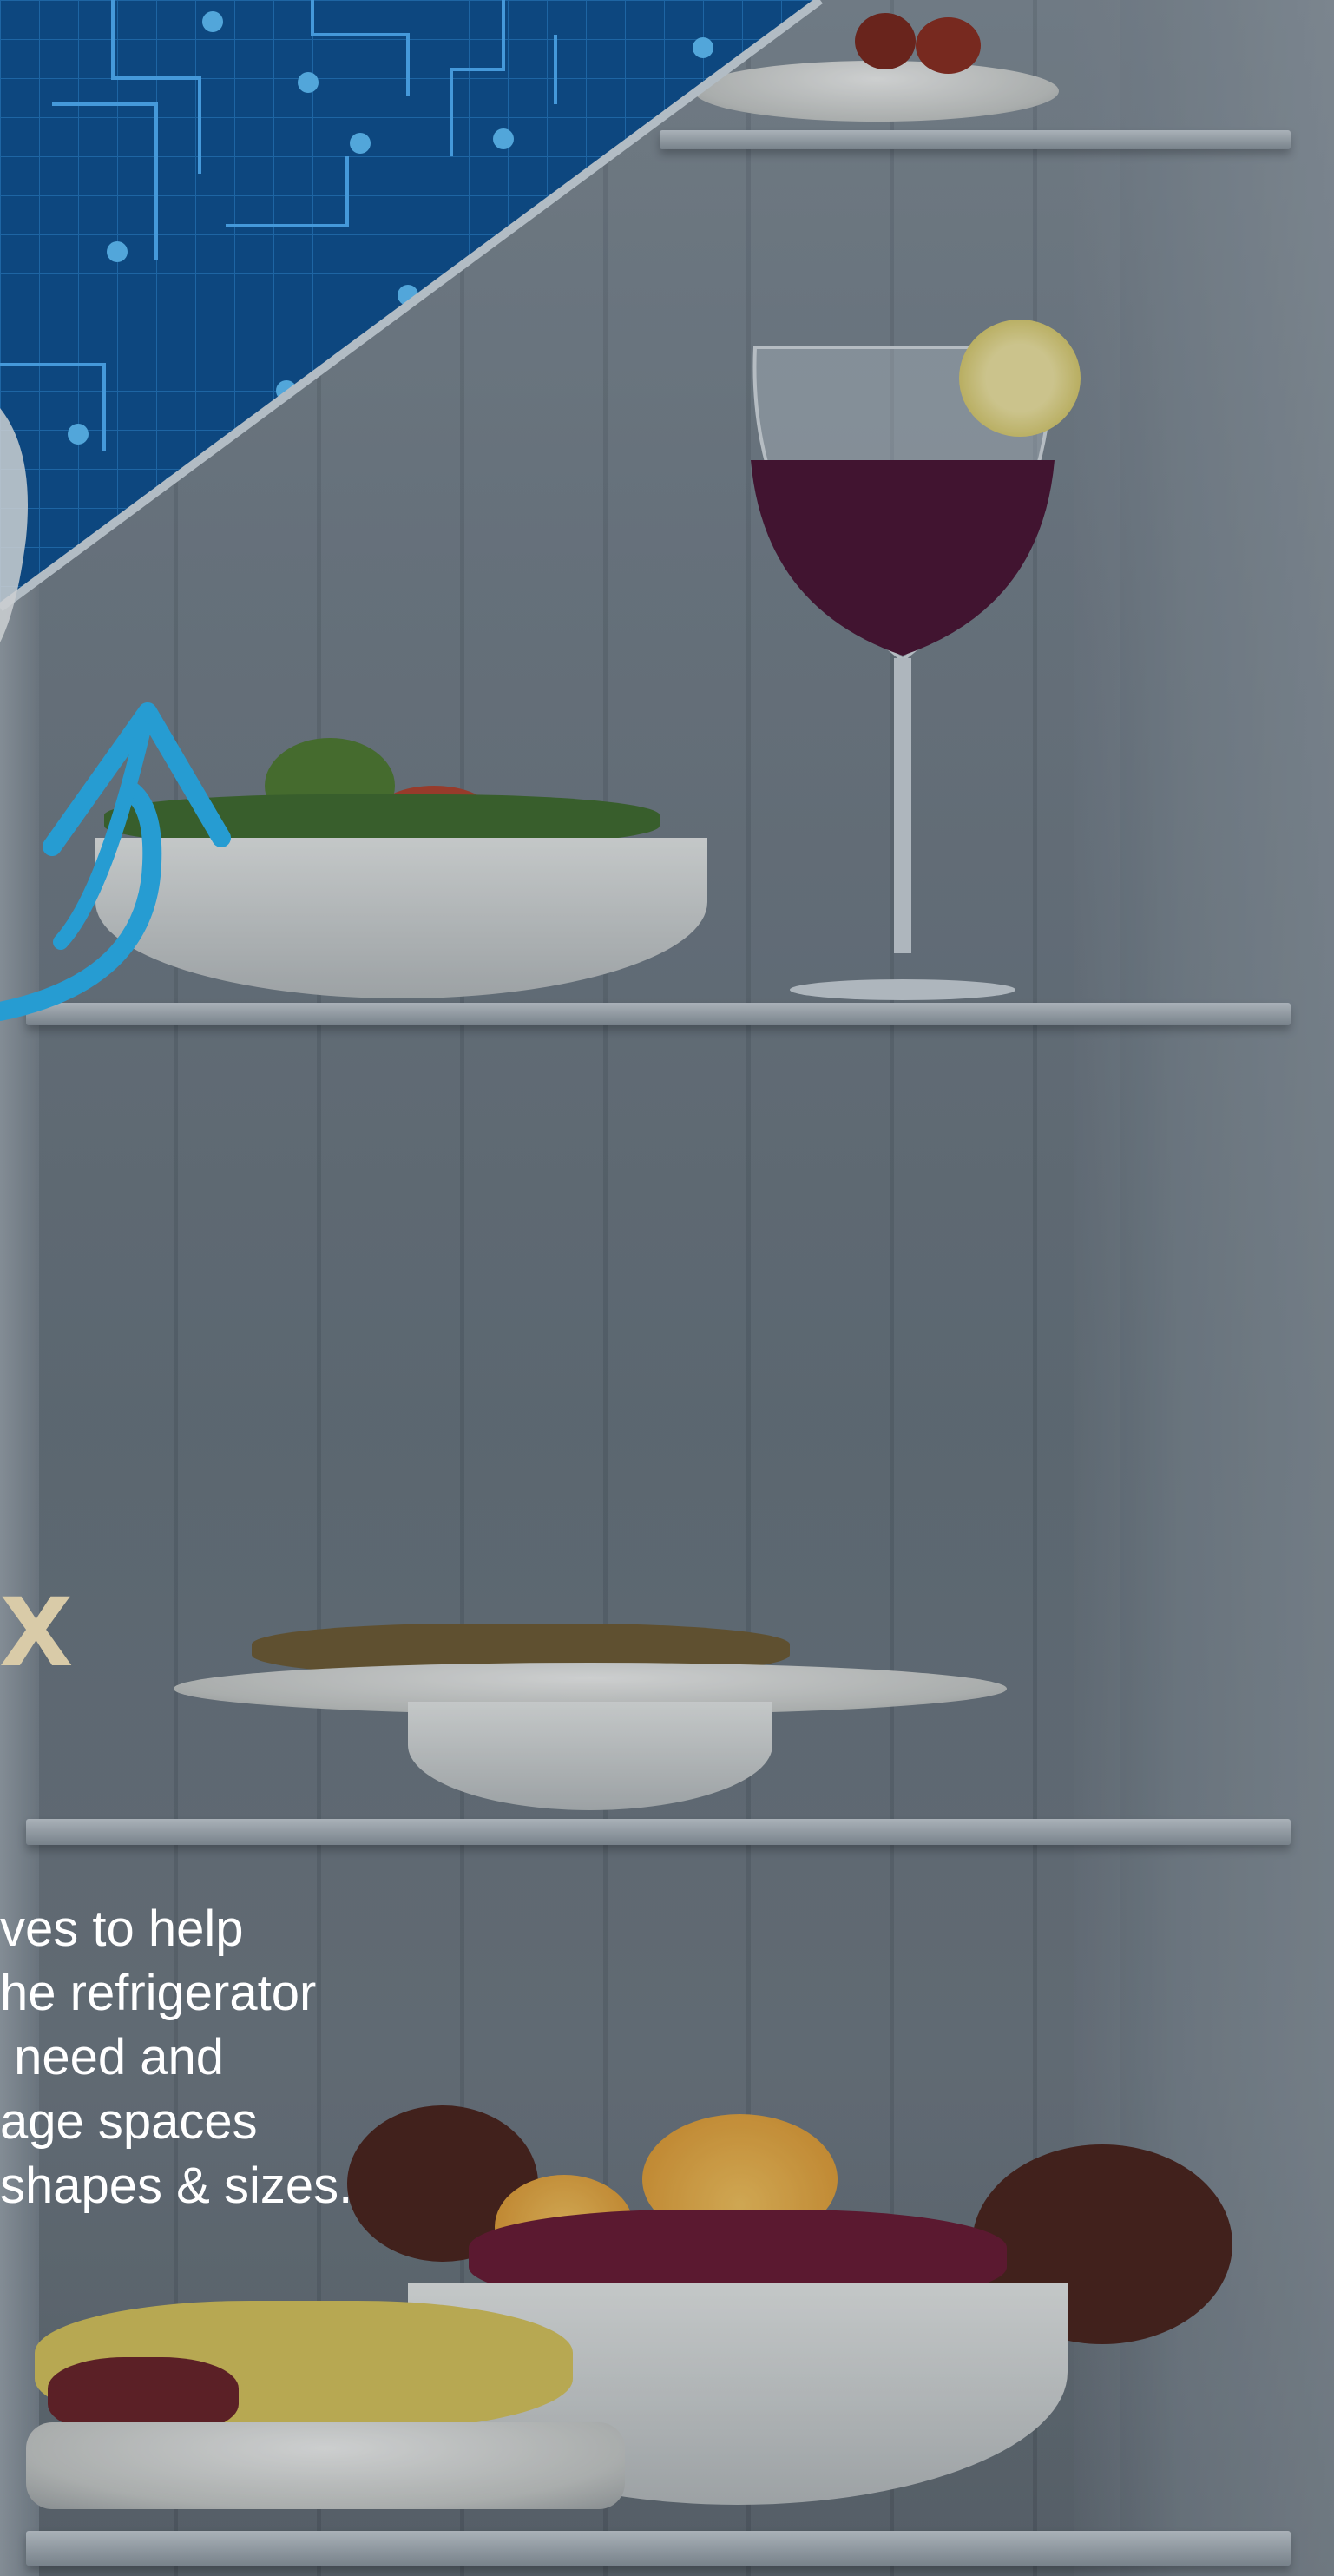 The height and width of the screenshot is (2576, 1334). What do you see at coordinates (129, 2121) in the screenshot?
I see `description-line: age spaces` at bounding box center [129, 2121].